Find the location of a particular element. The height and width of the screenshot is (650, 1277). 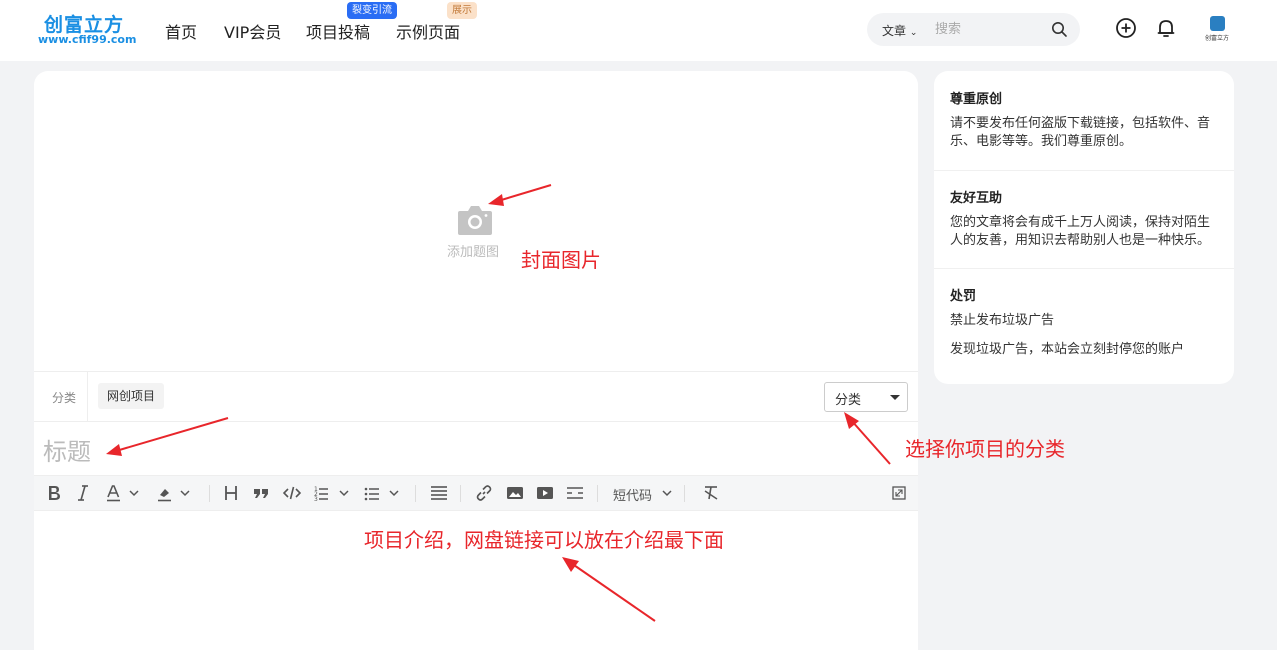

align-icon is located at coordinates (439, 493).